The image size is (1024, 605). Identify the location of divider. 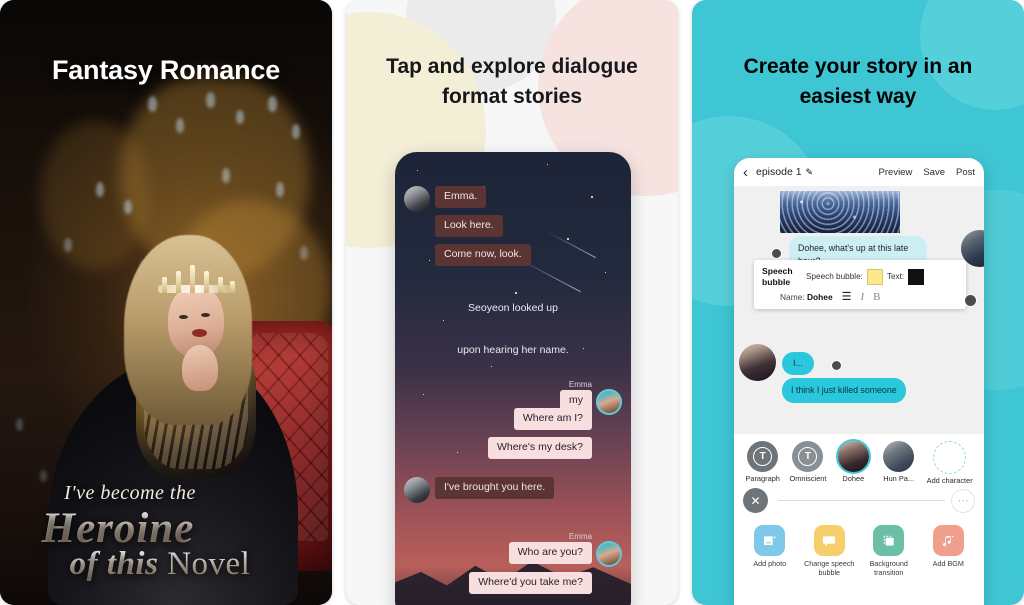
(861, 501).